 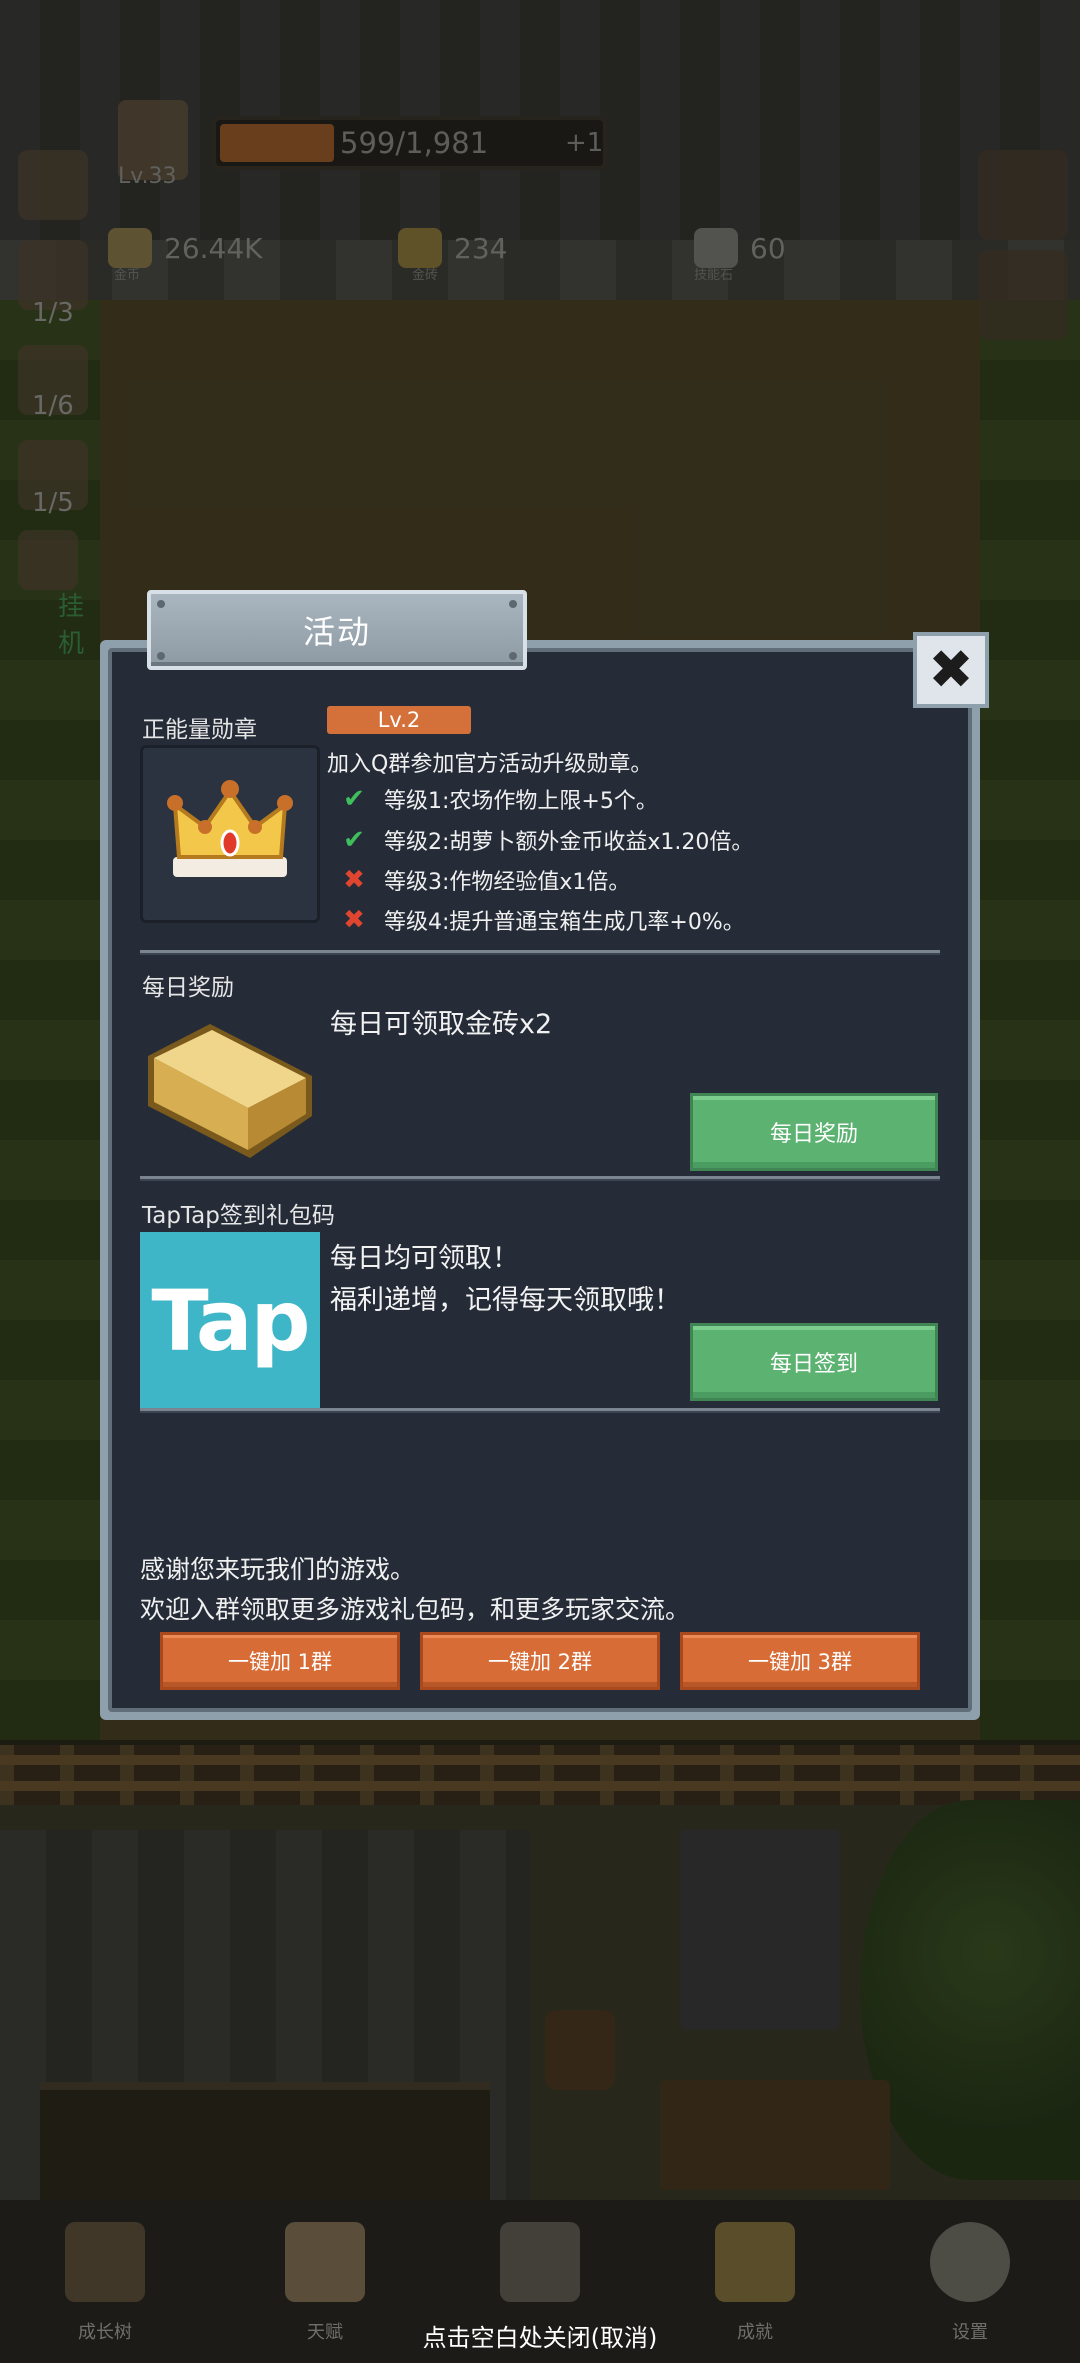 What do you see at coordinates (441, 1024) in the screenshot?
I see `daily-reward-text: 每日可领取金砖x2` at bounding box center [441, 1024].